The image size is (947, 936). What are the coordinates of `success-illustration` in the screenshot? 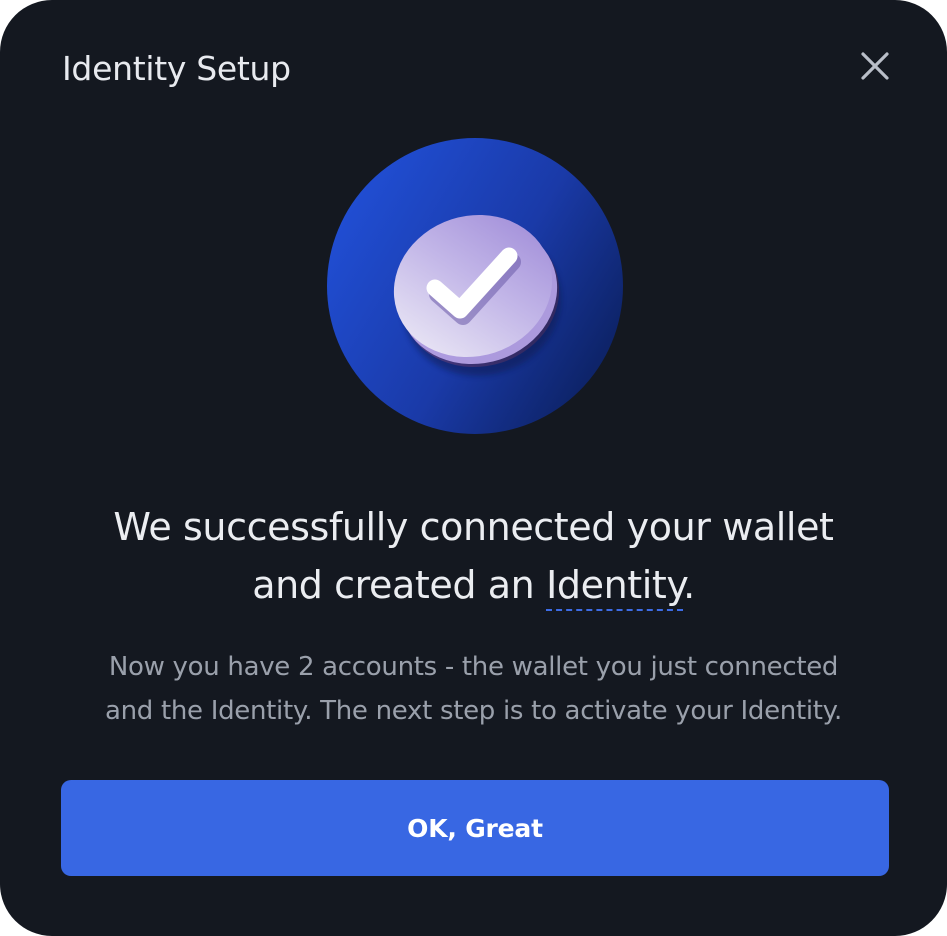 It's located at (475, 286).